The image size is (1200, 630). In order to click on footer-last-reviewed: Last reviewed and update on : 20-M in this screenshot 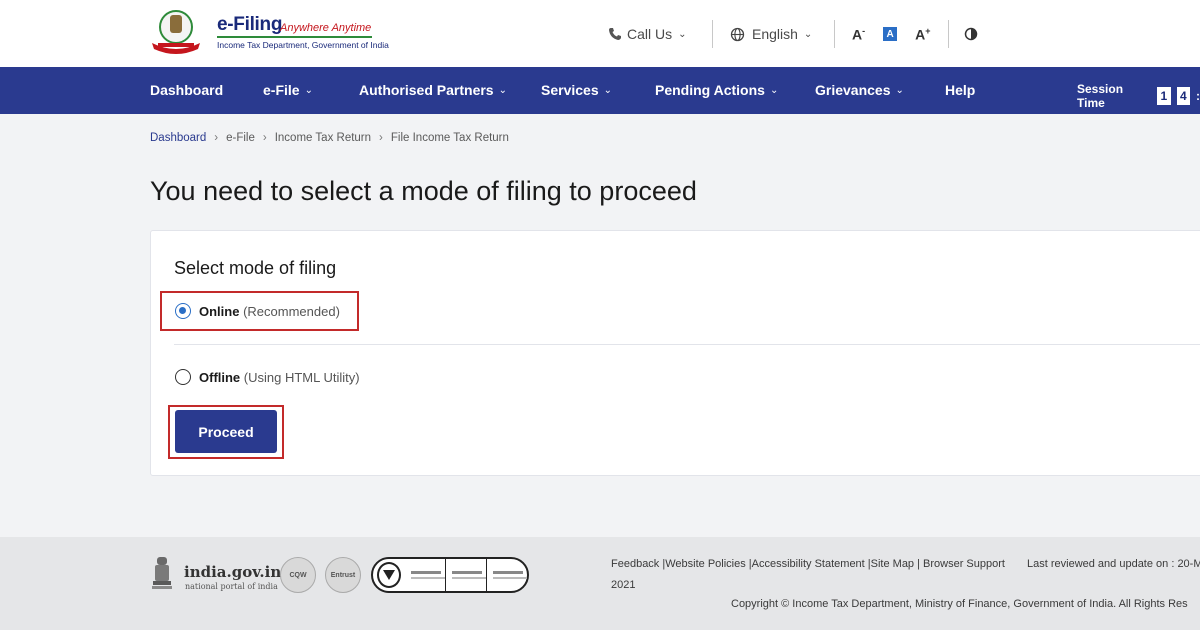, I will do `click(1113, 564)`.